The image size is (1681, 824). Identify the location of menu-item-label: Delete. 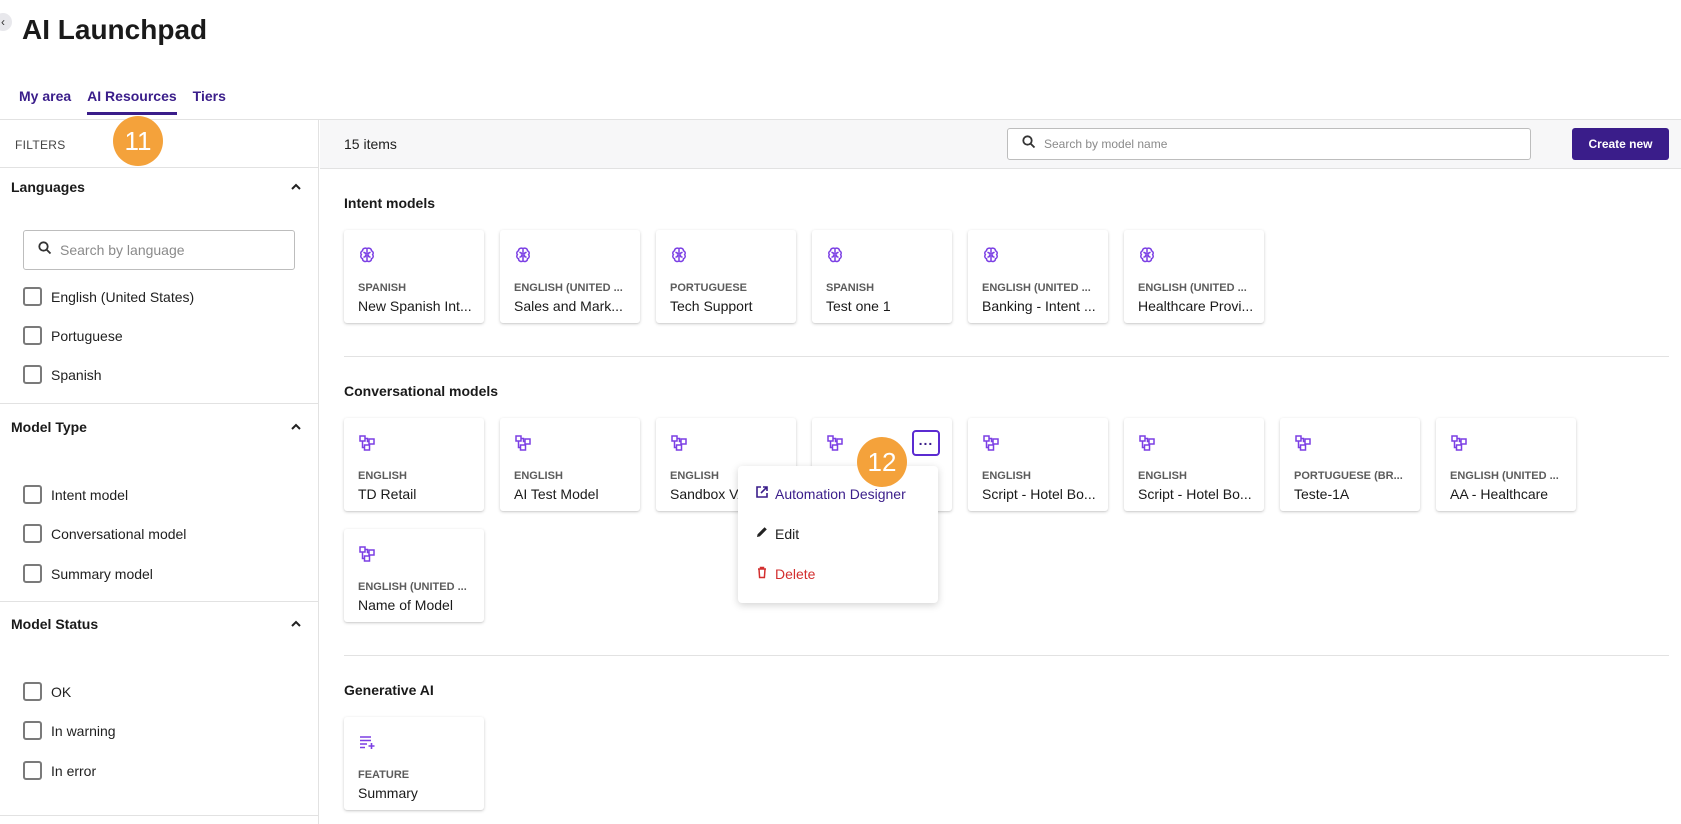
(795, 573).